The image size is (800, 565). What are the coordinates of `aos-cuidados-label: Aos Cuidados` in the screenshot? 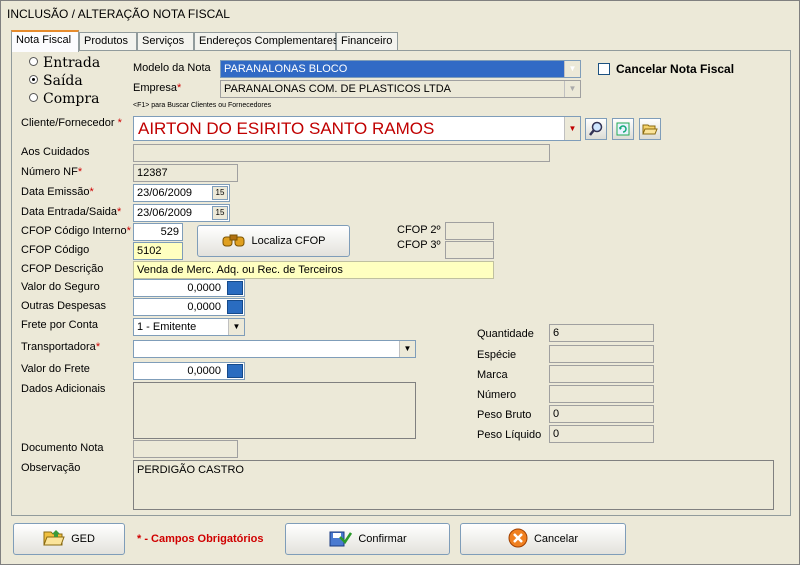 It's located at (55, 152).